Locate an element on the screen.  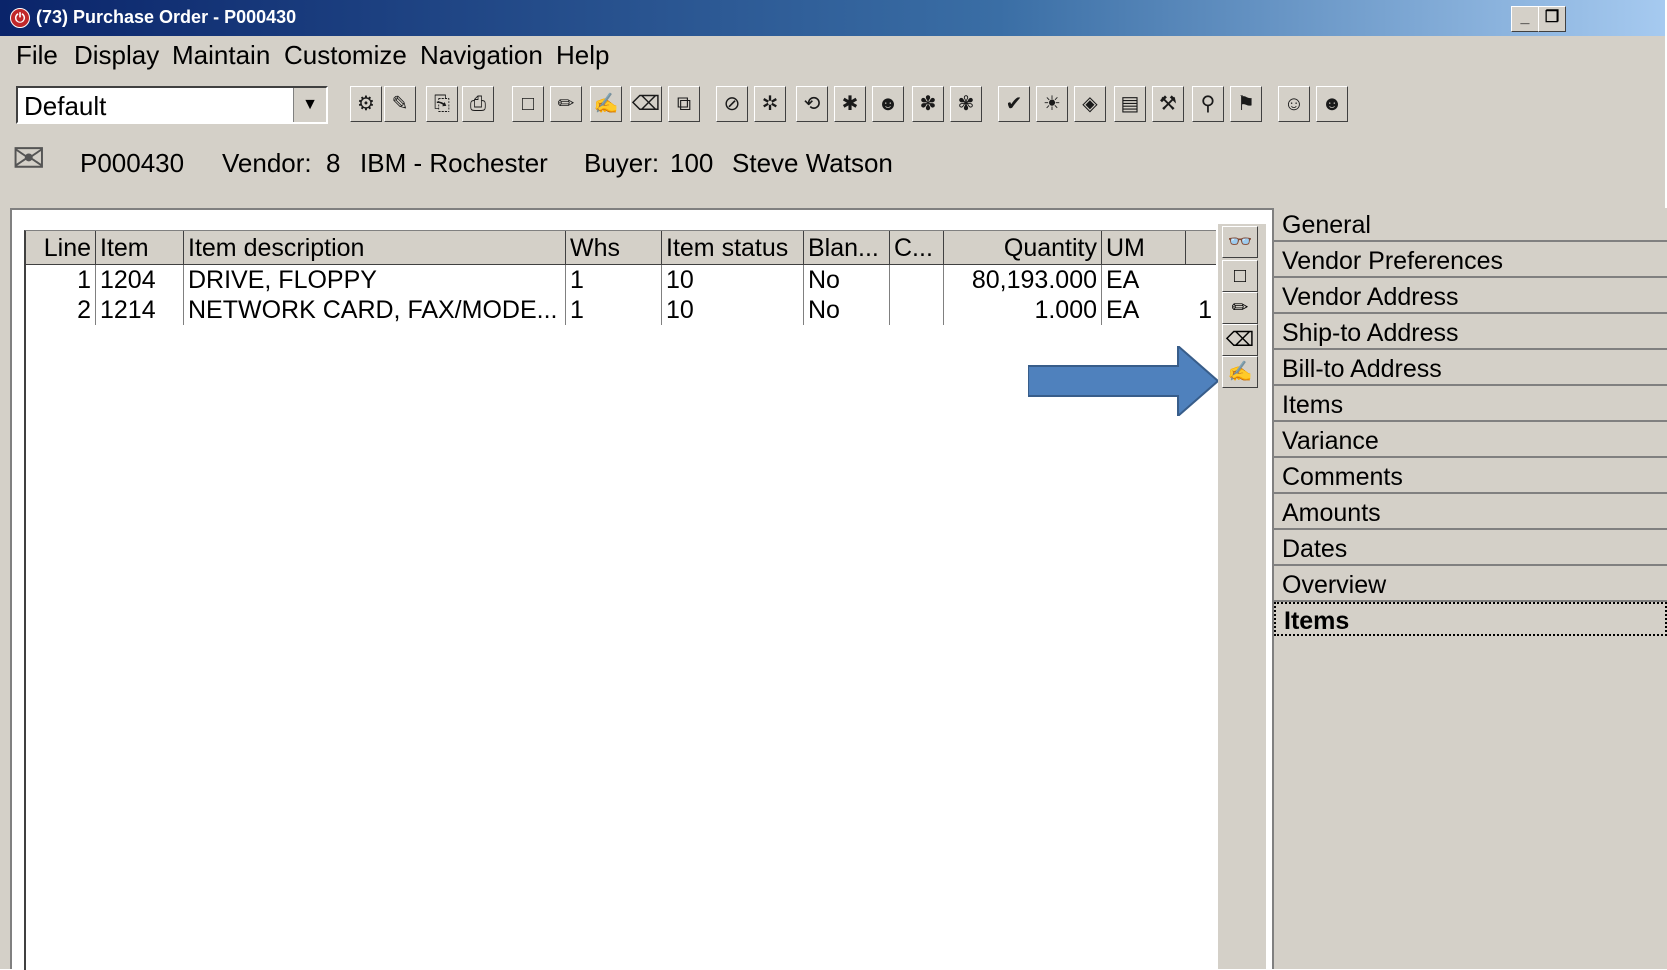
team-icon: ☻ is located at coordinates (1332, 104).